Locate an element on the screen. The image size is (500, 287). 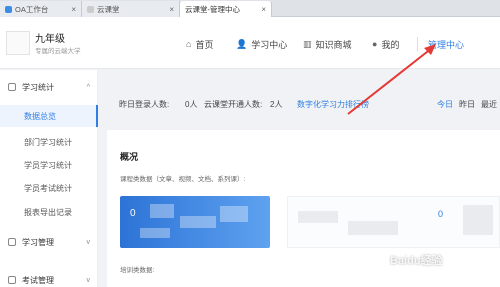
browser-tab-admin: 云课堂-管理中心 × is located at coordinates (226, 9).